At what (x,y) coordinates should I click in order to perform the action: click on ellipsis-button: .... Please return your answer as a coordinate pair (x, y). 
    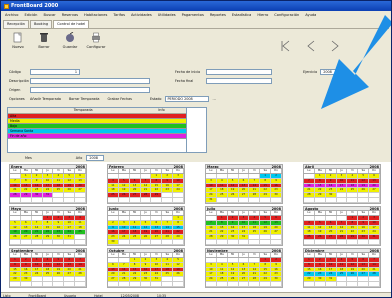
    Looking at the image, I should click on (214, 99).